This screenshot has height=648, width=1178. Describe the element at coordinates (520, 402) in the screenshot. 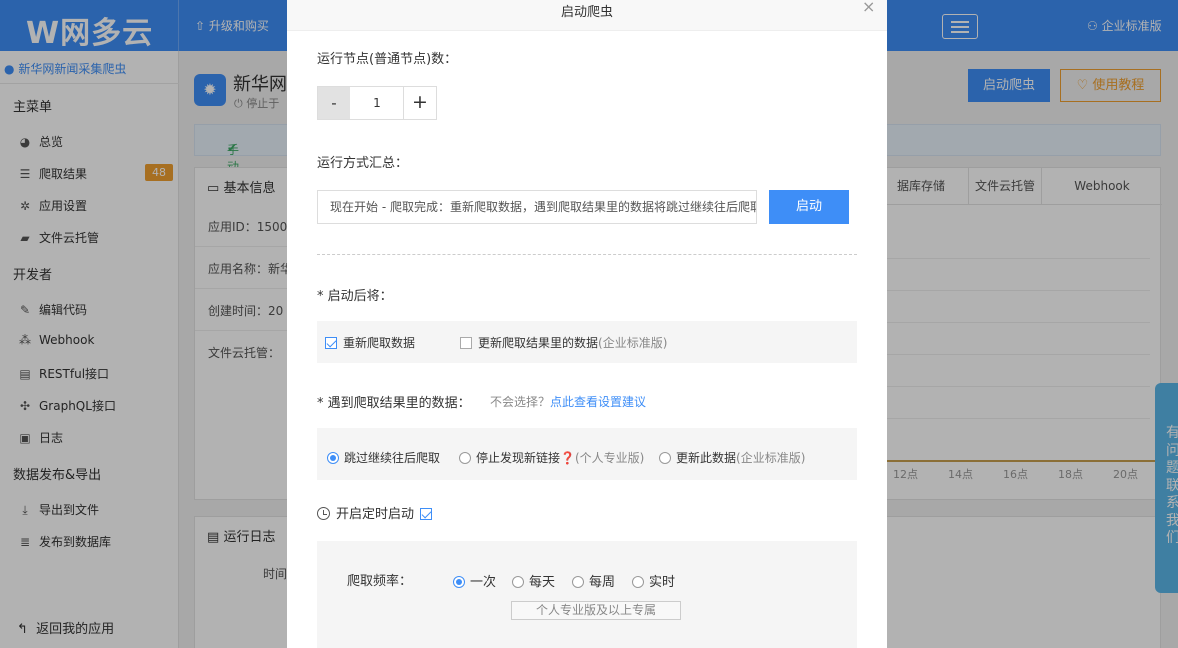

I see `hint-text: 不会选择？` at that location.